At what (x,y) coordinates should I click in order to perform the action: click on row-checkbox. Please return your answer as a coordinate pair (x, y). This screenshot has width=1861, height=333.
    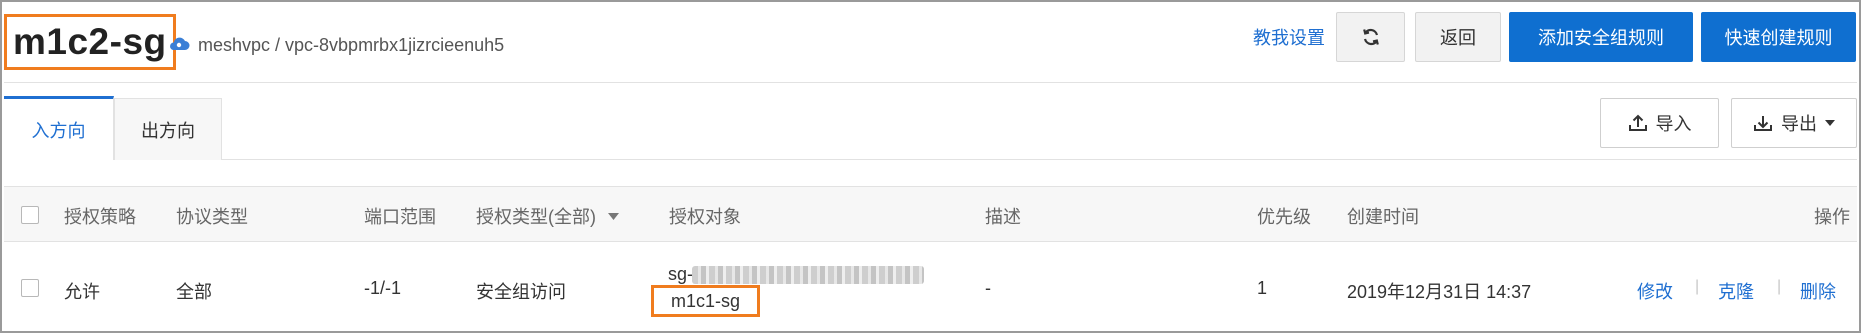
    Looking at the image, I should click on (30, 288).